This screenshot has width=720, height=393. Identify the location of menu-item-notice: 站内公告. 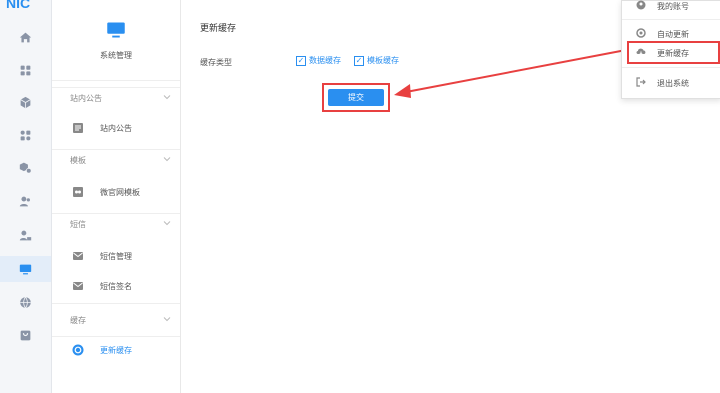
(116, 128).